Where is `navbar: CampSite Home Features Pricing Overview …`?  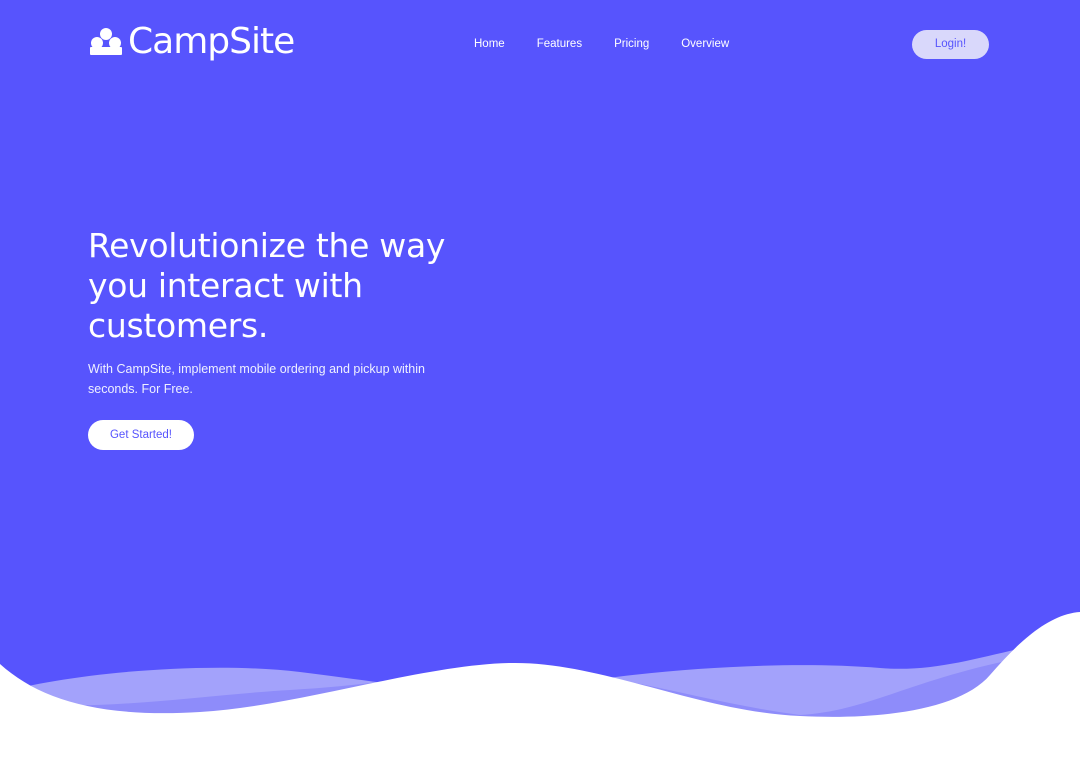 navbar: CampSite Home Features Pricing Overview … is located at coordinates (540, 45).